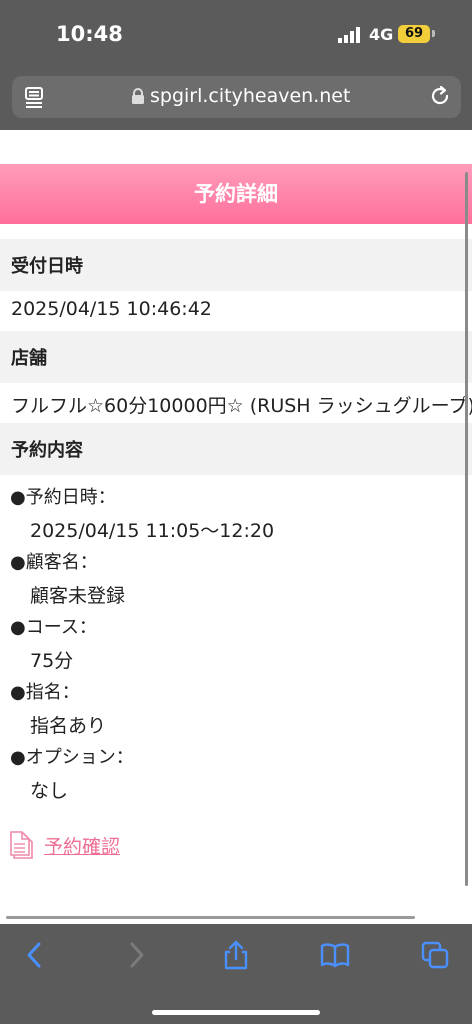  I want to click on vertical-scrollbar, so click(466, 529).